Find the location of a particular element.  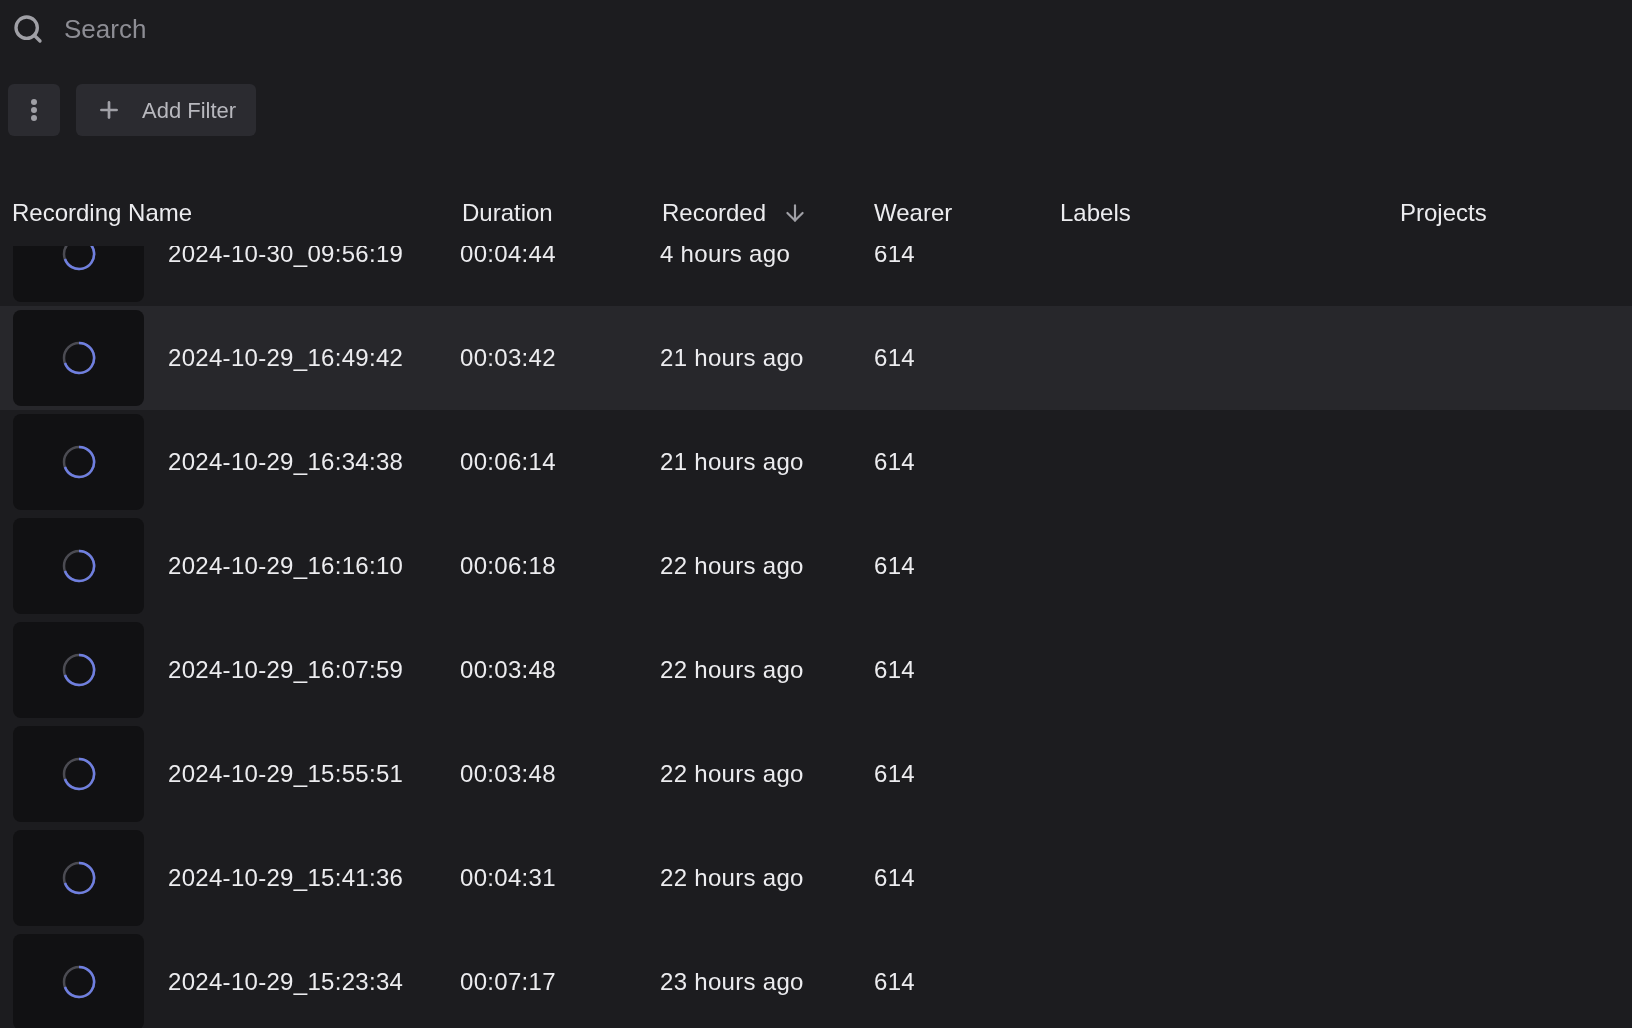

duration-cell-text: 00:04:44 is located at coordinates (508, 257).